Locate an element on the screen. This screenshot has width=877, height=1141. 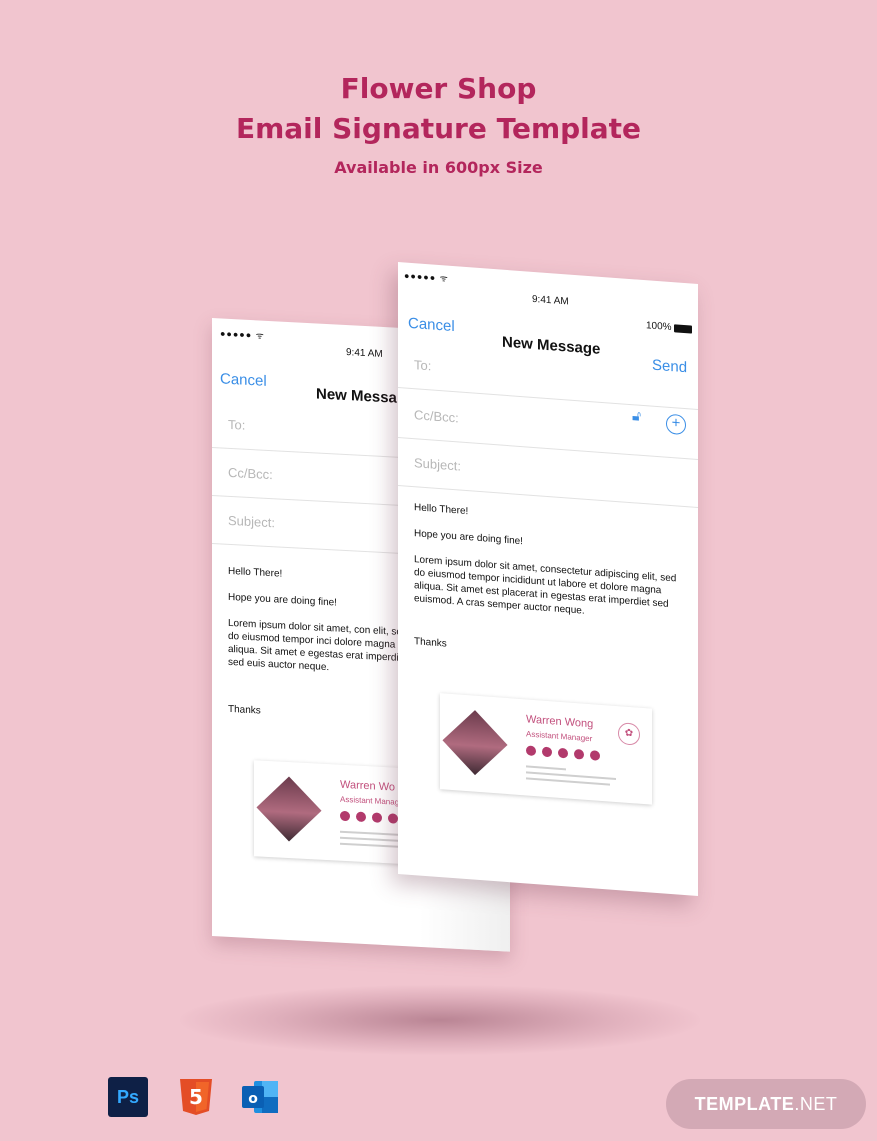
outlook-icon: o is located at coordinates (260, 1097).